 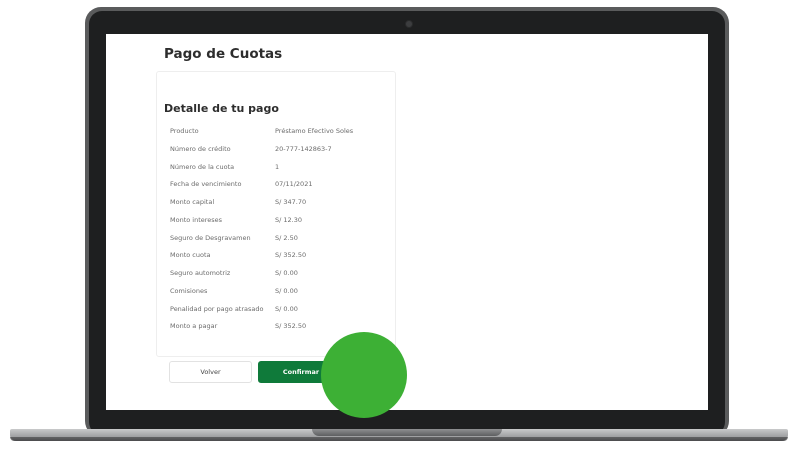 What do you see at coordinates (314, 131) in the screenshot?
I see `detail-value: Préstamo Efectivo Soles` at bounding box center [314, 131].